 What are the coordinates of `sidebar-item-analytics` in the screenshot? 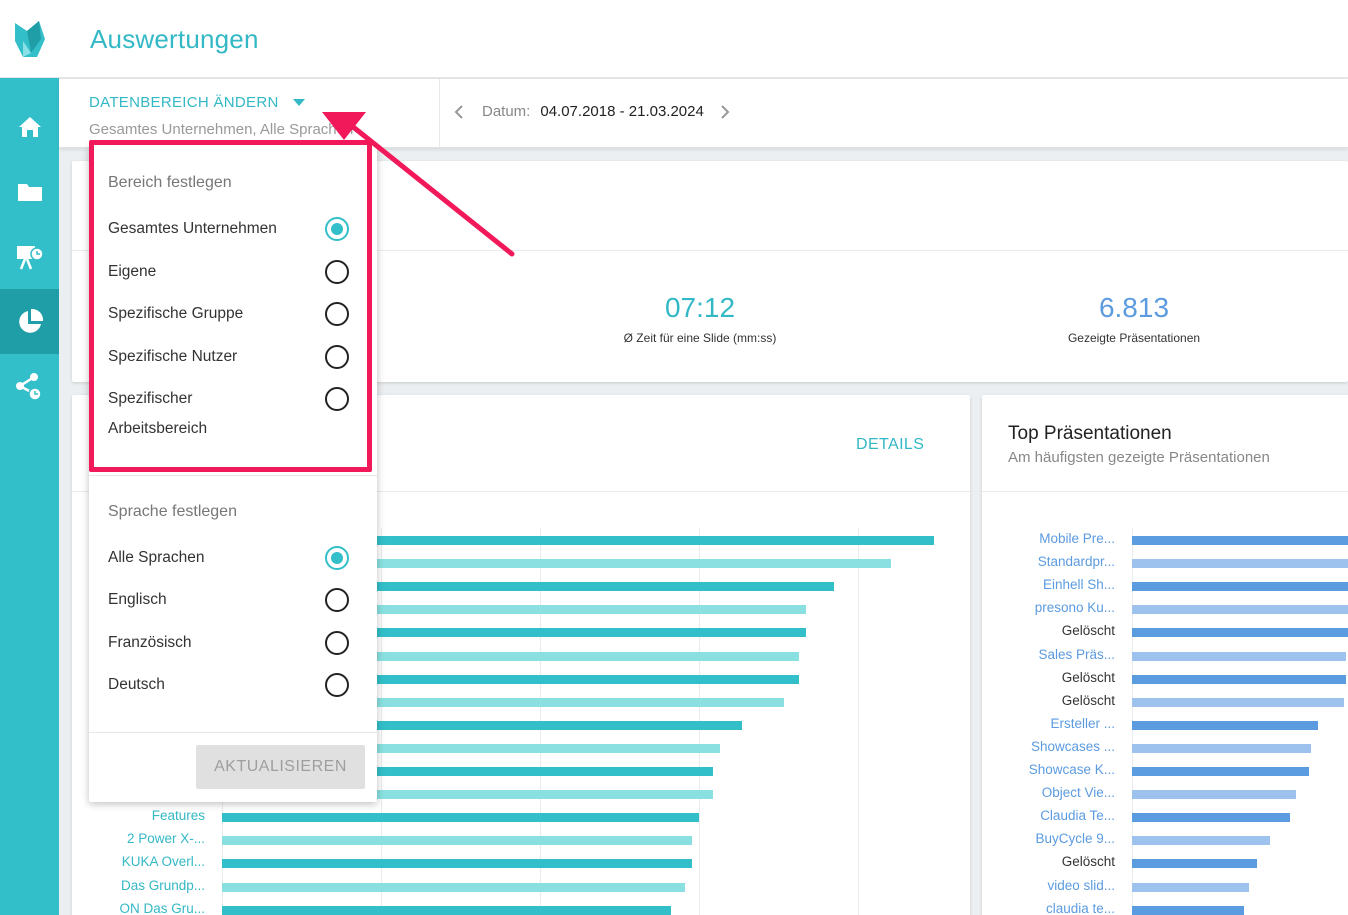 It's located at (29, 321).